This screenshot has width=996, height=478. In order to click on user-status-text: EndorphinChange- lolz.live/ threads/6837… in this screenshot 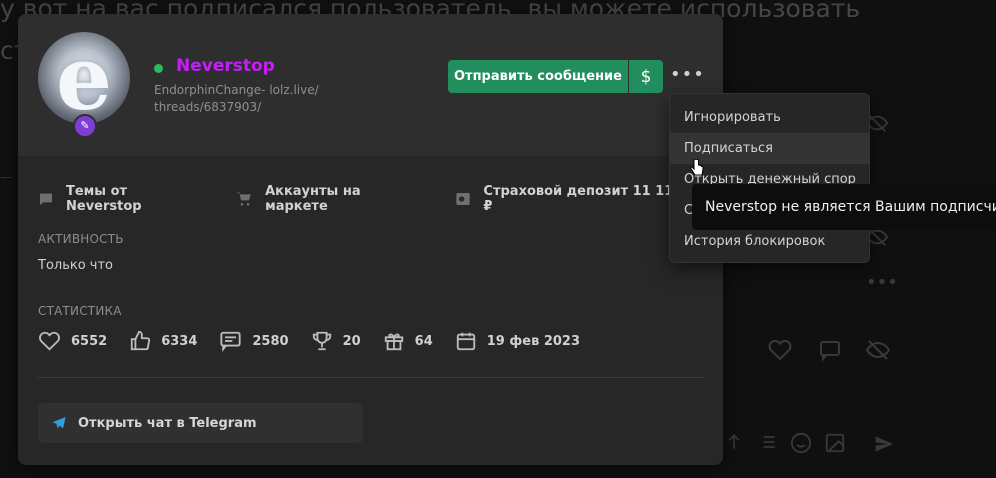, I will do `click(236, 98)`.